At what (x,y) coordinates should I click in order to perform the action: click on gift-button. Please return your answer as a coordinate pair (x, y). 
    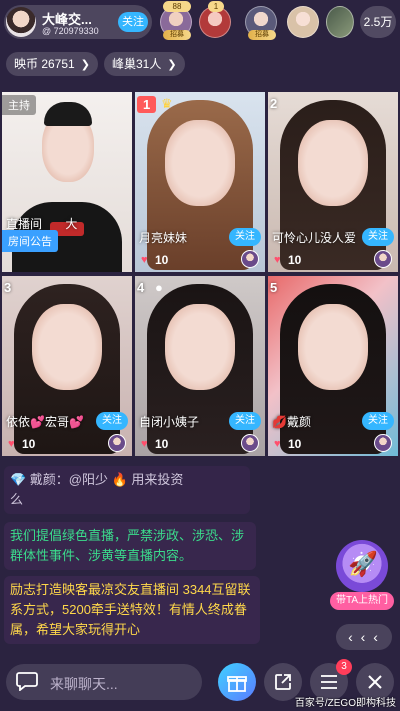
    Looking at the image, I should click on (237, 682).